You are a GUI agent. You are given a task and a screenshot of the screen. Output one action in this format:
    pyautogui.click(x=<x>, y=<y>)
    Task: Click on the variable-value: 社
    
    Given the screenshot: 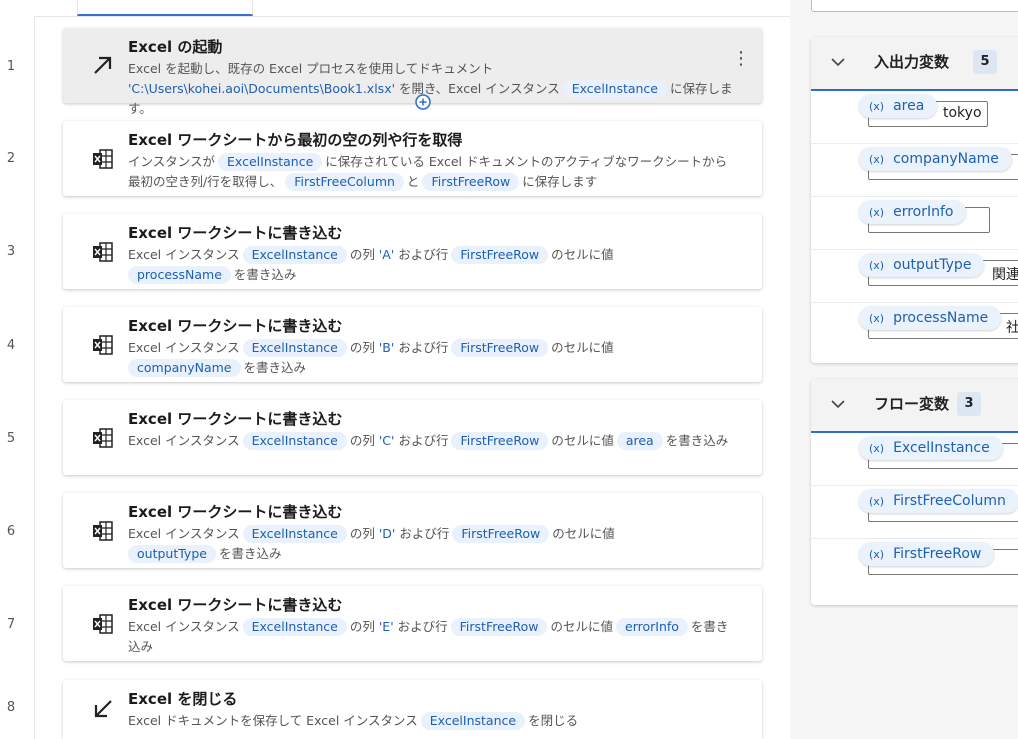 What is the action you would take?
    pyautogui.click(x=1012, y=328)
    